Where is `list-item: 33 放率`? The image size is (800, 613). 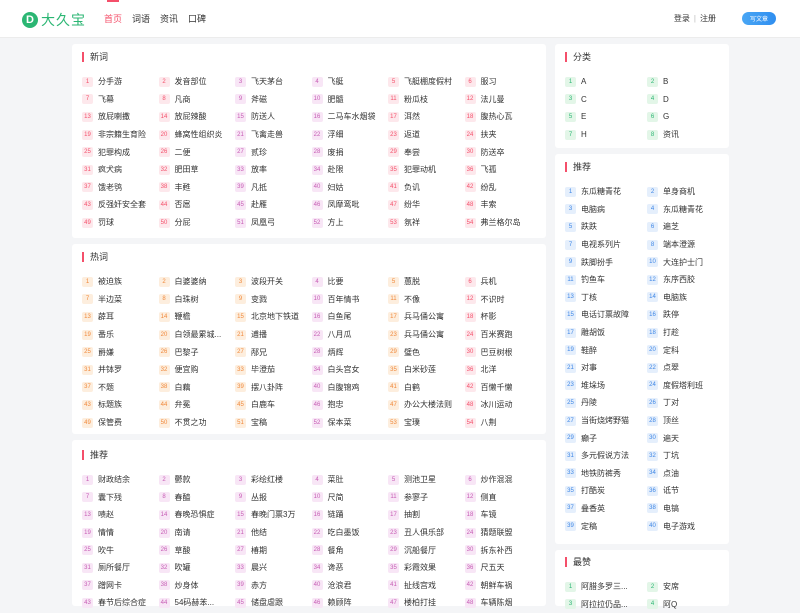 list-item: 33 放率 is located at coordinates (273, 170).